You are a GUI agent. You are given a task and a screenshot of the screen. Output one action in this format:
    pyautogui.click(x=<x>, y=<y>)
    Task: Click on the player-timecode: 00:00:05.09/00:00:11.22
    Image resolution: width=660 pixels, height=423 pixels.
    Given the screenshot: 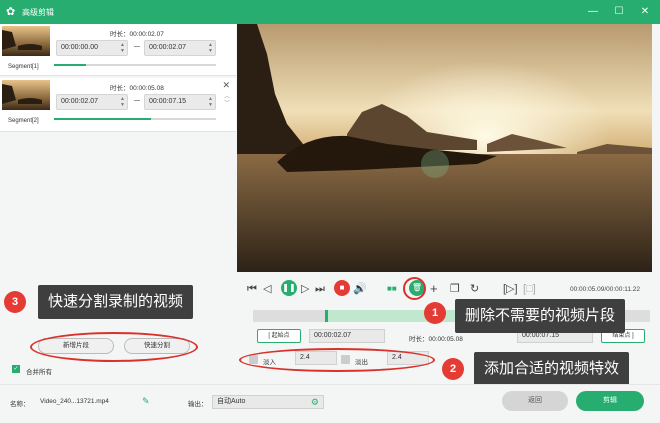 What is the action you would take?
    pyautogui.click(x=605, y=289)
    